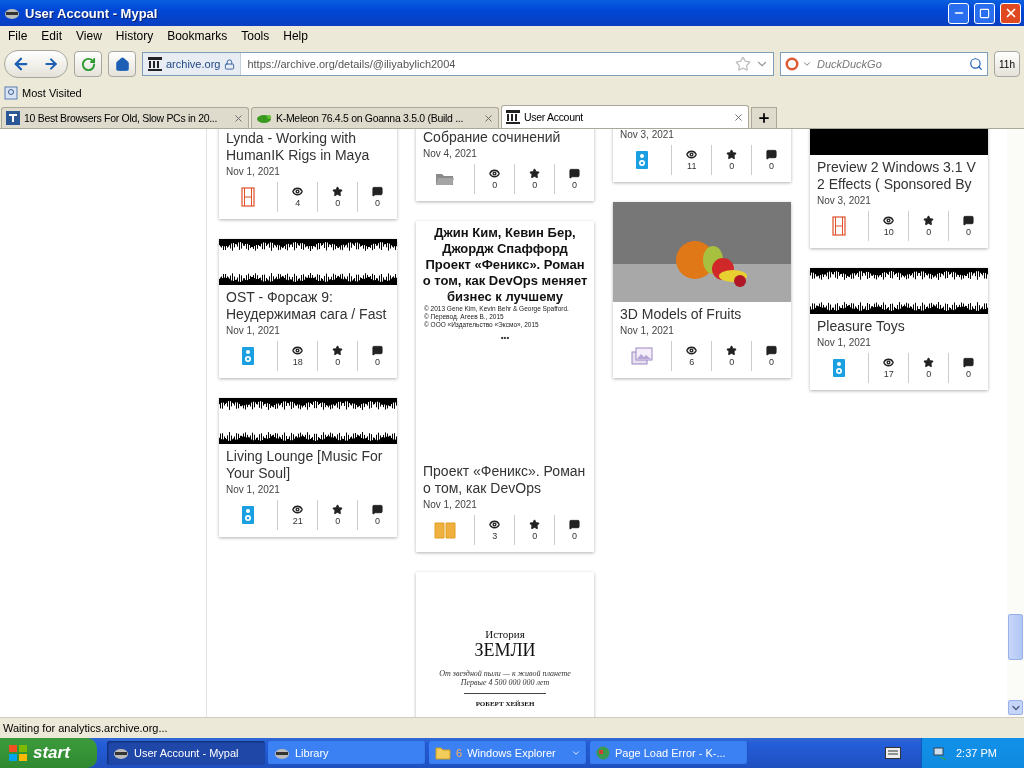  Describe the element at coordinates (90, 36) in the screenshot. I see `menu-item: View` at that location.